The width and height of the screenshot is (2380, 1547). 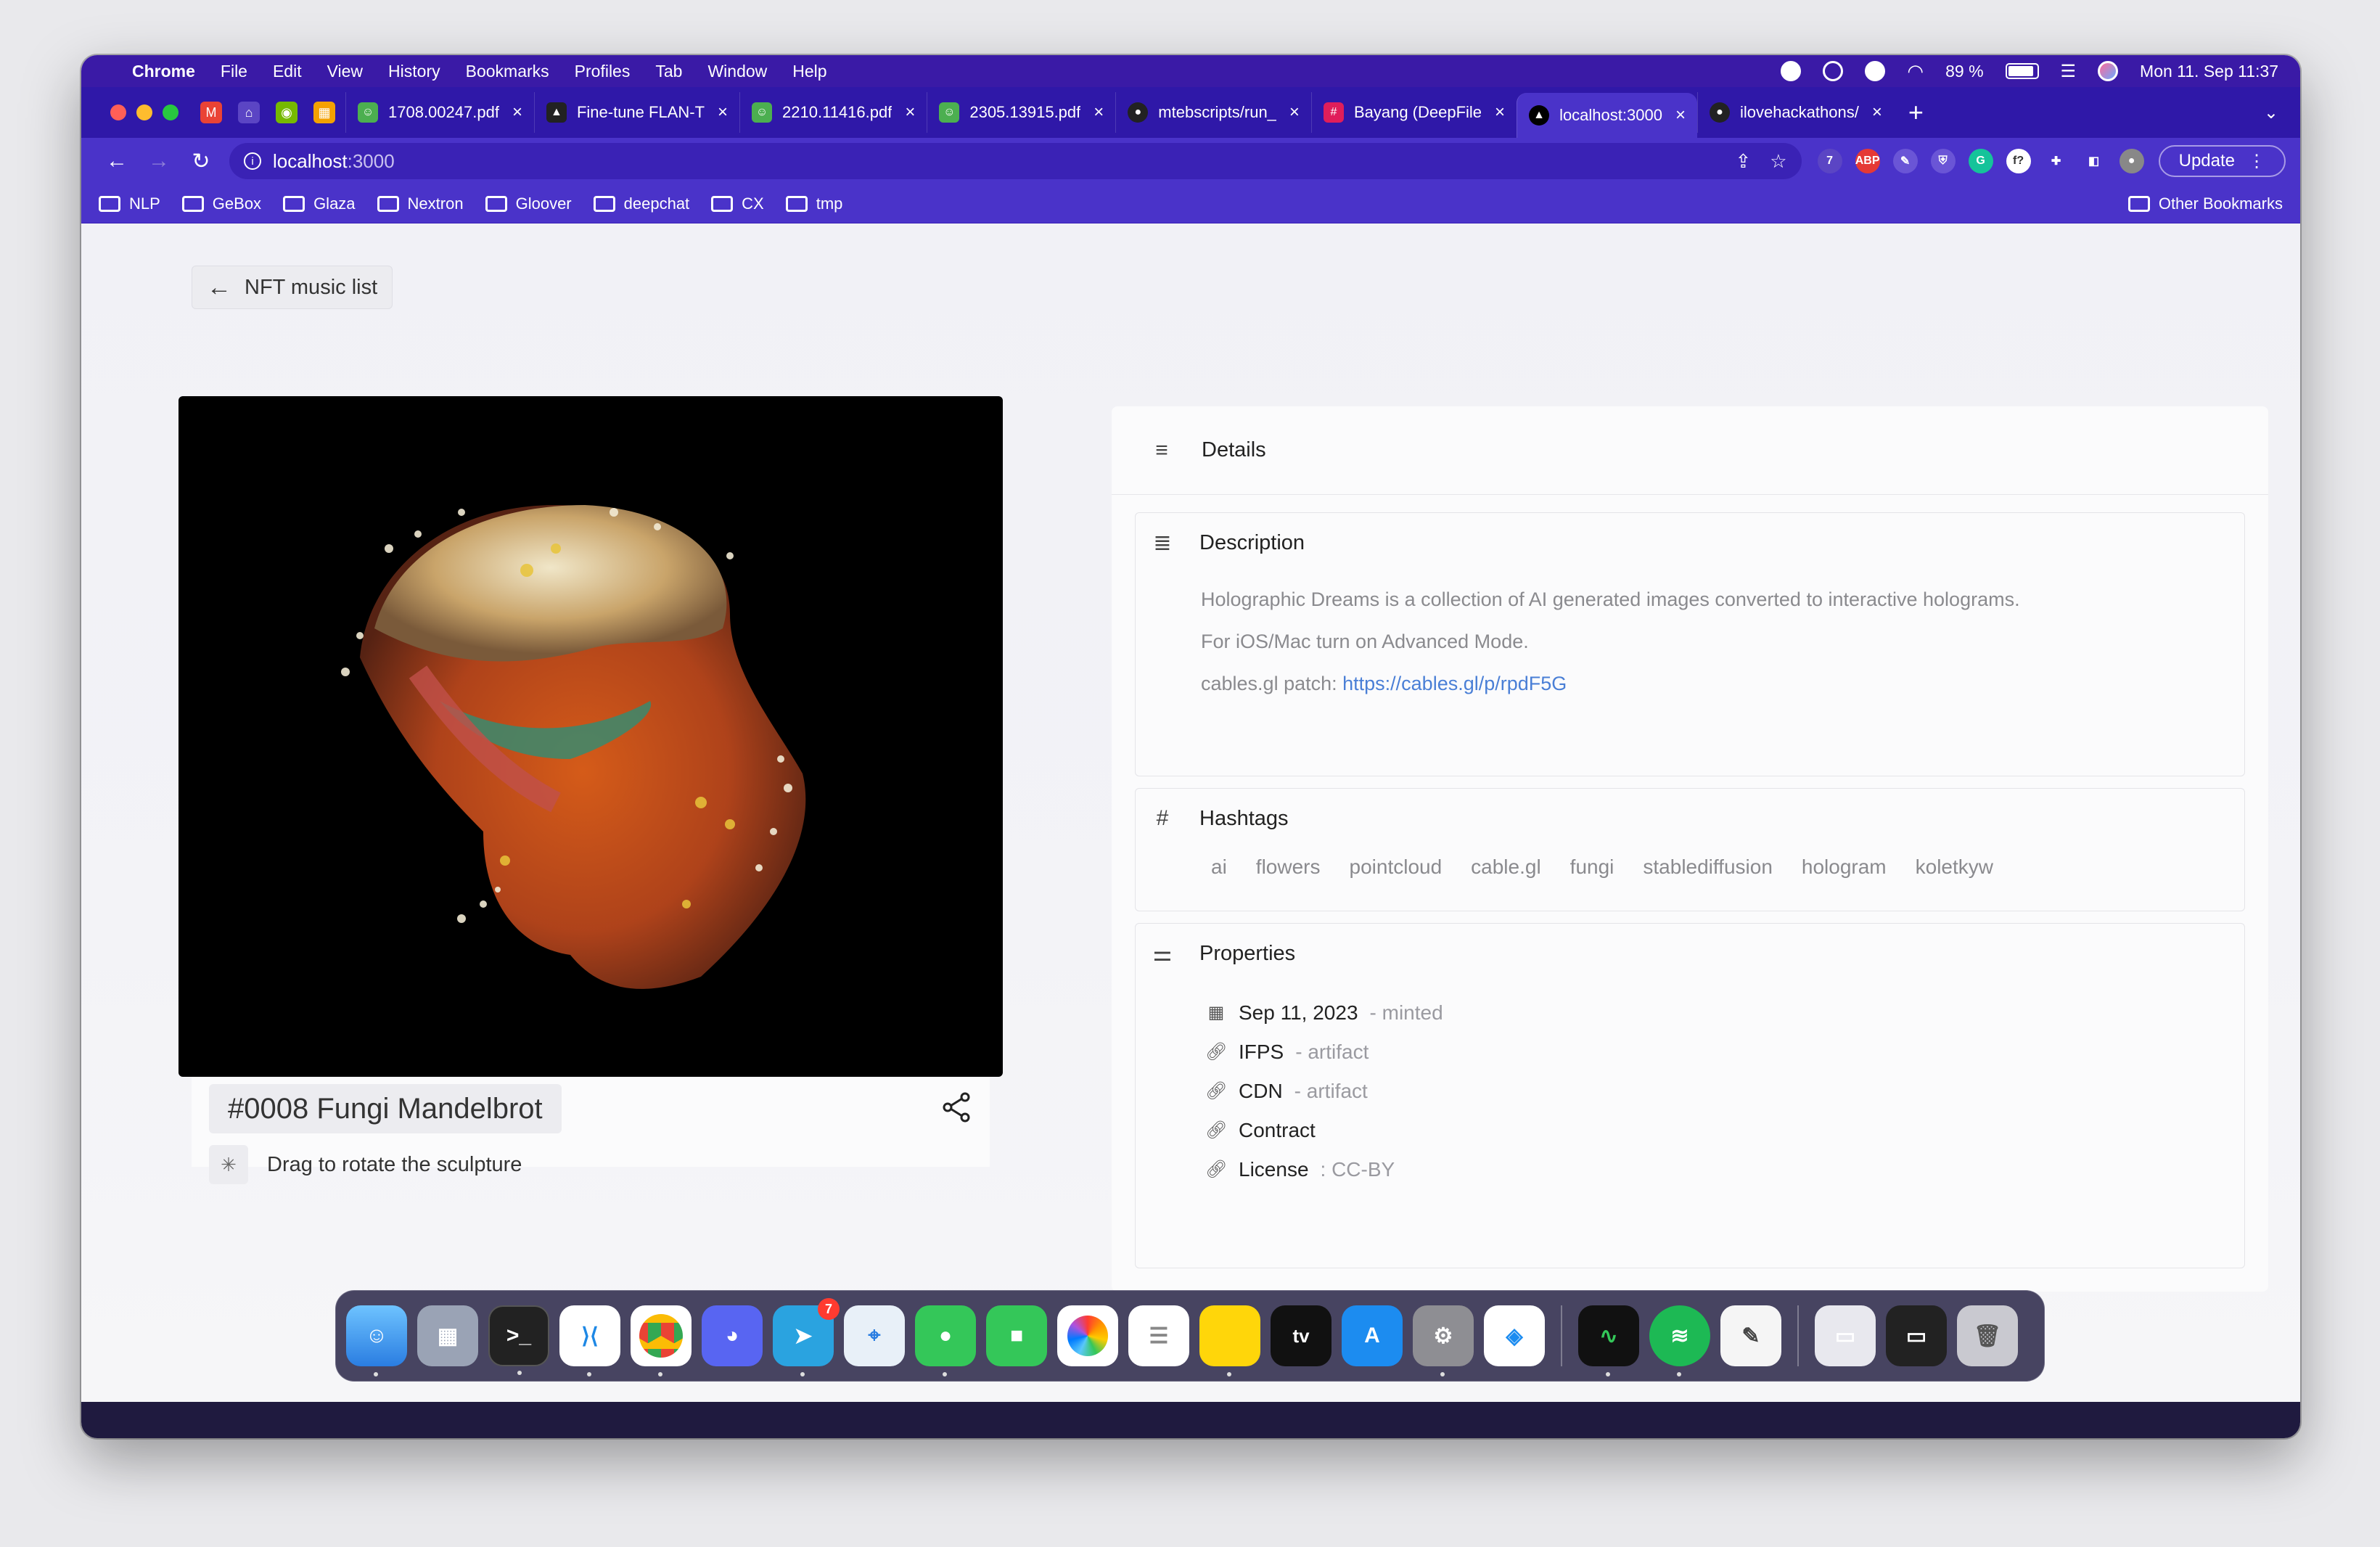 I want to click on tab-localhost: ▲ localhost:3000 ×, so click(x=1607, y=115).